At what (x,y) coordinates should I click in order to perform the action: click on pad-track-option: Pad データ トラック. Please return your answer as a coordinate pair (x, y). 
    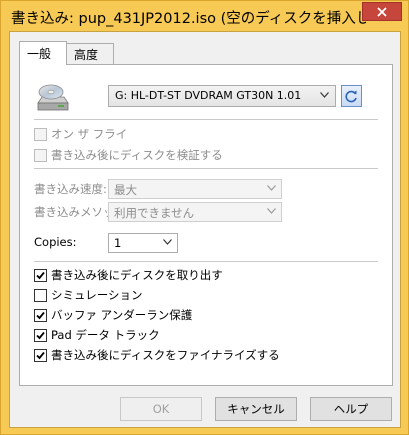
    Looking at the image, I should click on (97, 335).